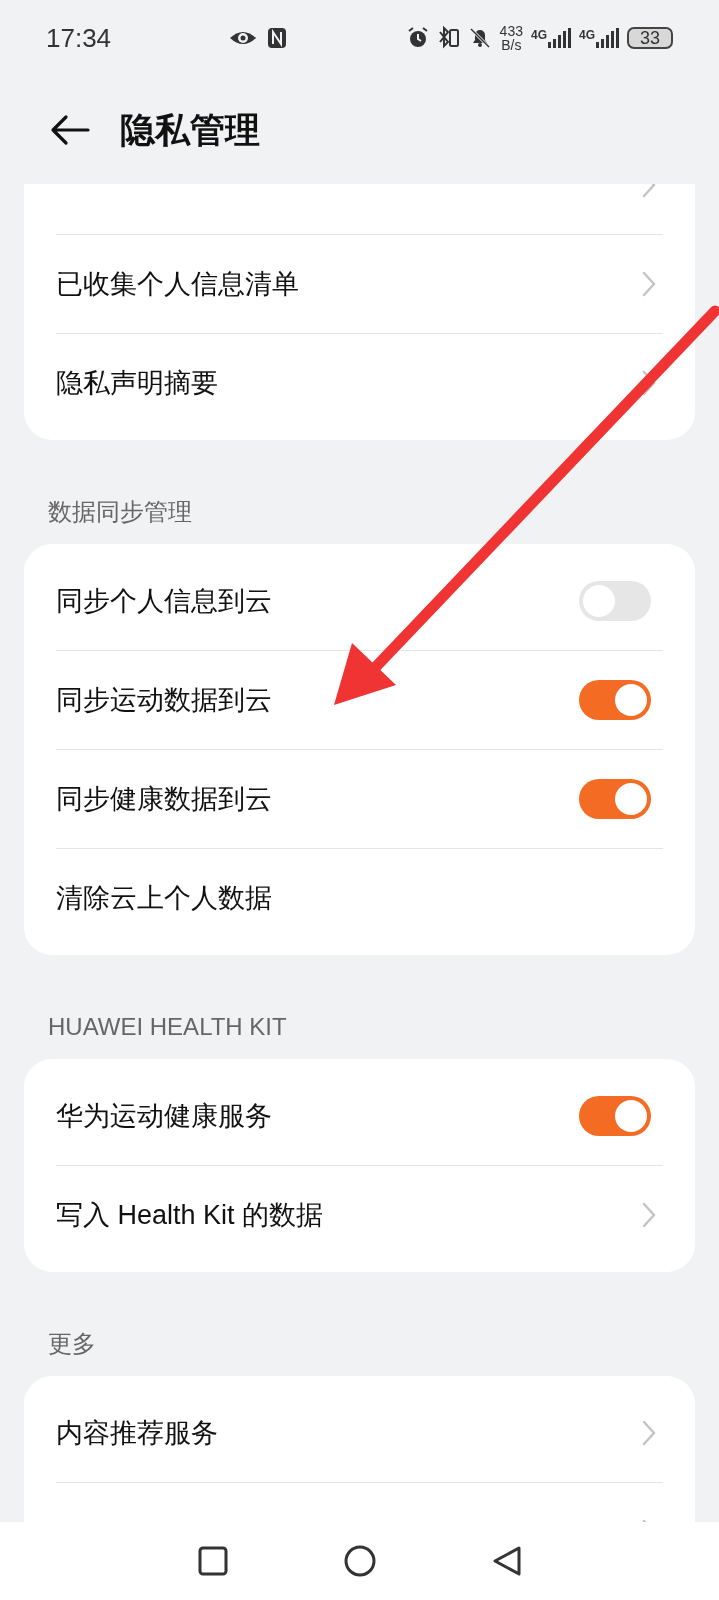  Describe the element at coordinates (359, 898) in the screenshot. I see `setting-label: 清除云上个人数据` at that location.